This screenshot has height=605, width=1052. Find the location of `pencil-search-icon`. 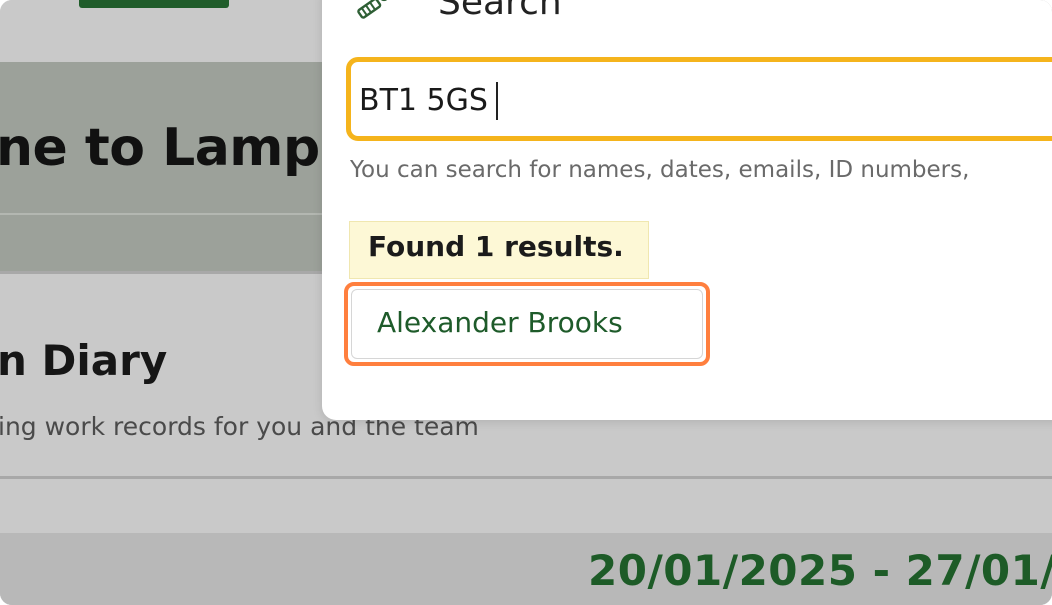

pencil-search-icon is located at coordinates (372, 11).